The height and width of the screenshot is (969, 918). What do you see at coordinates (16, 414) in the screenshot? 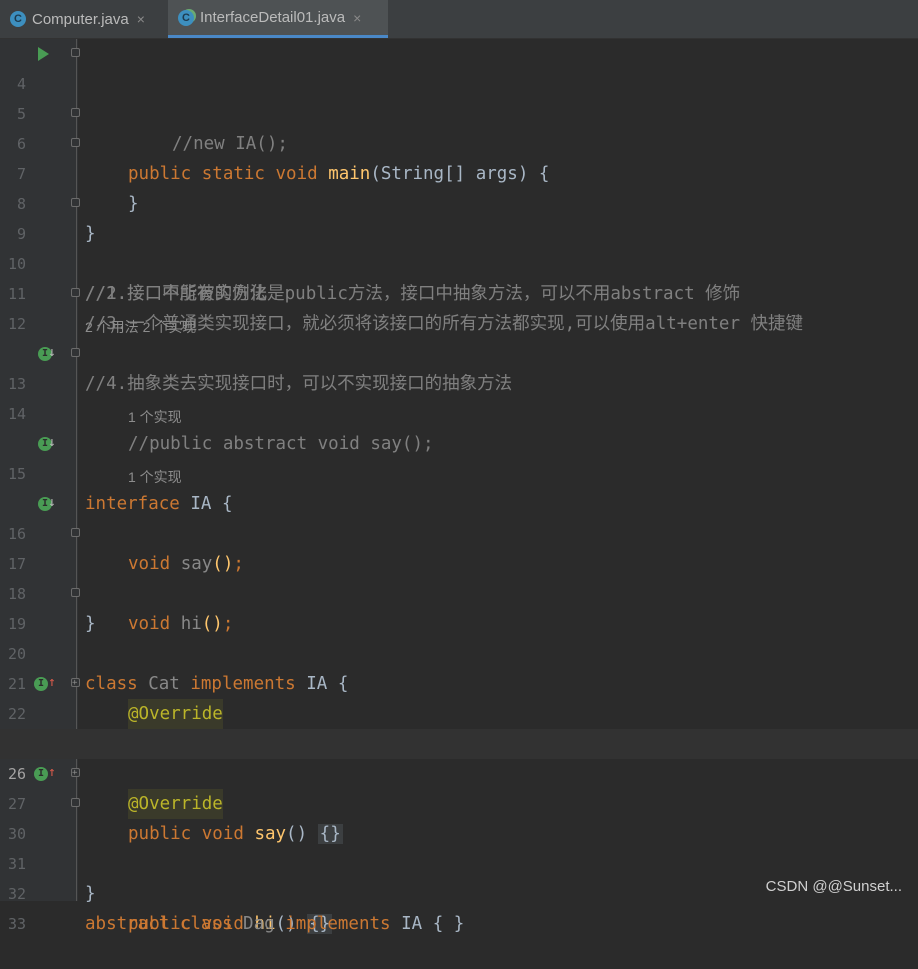
I see `line-number: 14` at bounding box center [16, 414].